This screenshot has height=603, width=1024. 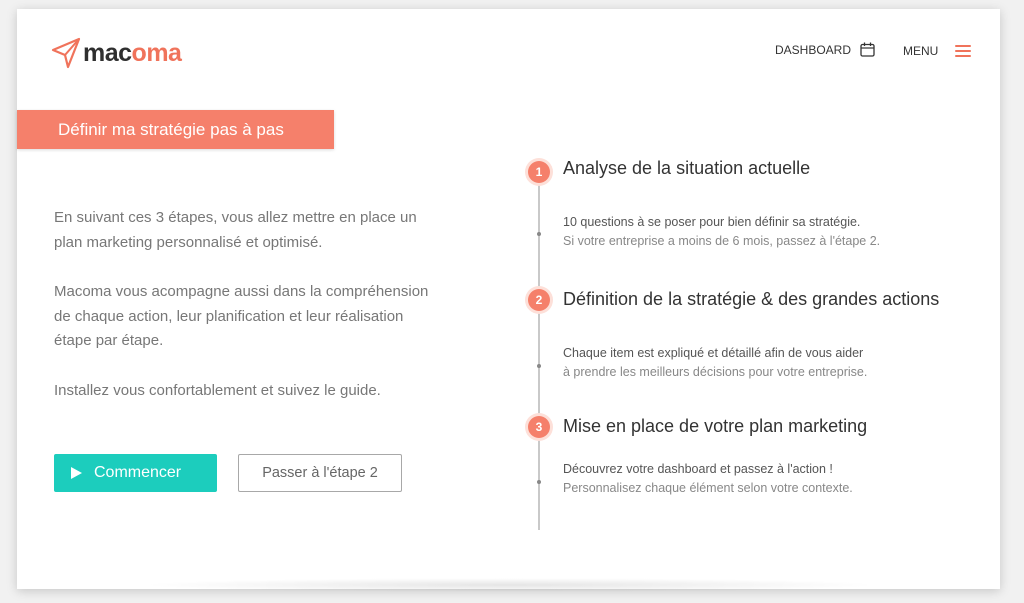 I want to click on step-3-number: 3, so click(x=539, y=427).